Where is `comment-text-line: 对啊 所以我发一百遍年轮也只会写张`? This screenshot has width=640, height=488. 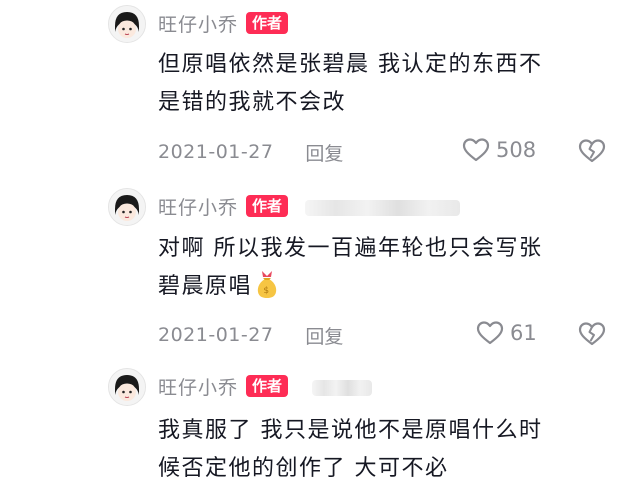
comment-text-line: 对啊 所以我发一百遍年轮也只会写张 is located at coordinates (350, 248).